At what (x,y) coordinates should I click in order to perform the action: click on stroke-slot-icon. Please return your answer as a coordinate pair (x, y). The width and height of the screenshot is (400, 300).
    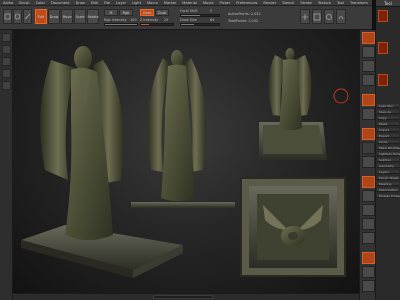
    Looking at the image, I should click on (6, 49).